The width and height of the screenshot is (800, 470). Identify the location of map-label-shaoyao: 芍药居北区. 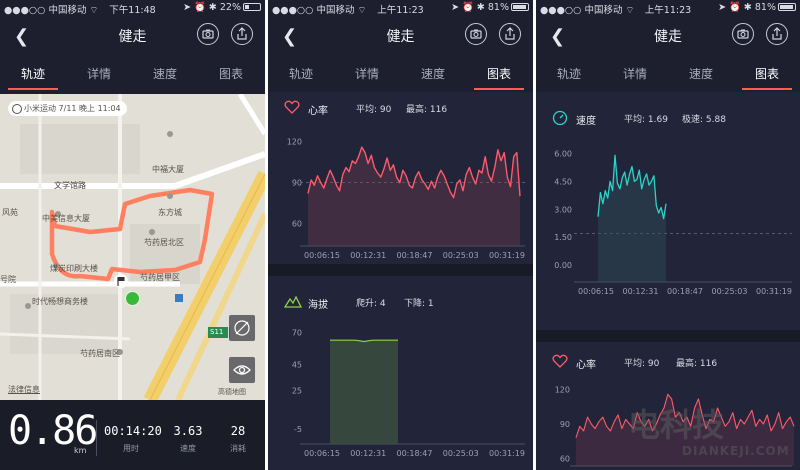
(164, 242).